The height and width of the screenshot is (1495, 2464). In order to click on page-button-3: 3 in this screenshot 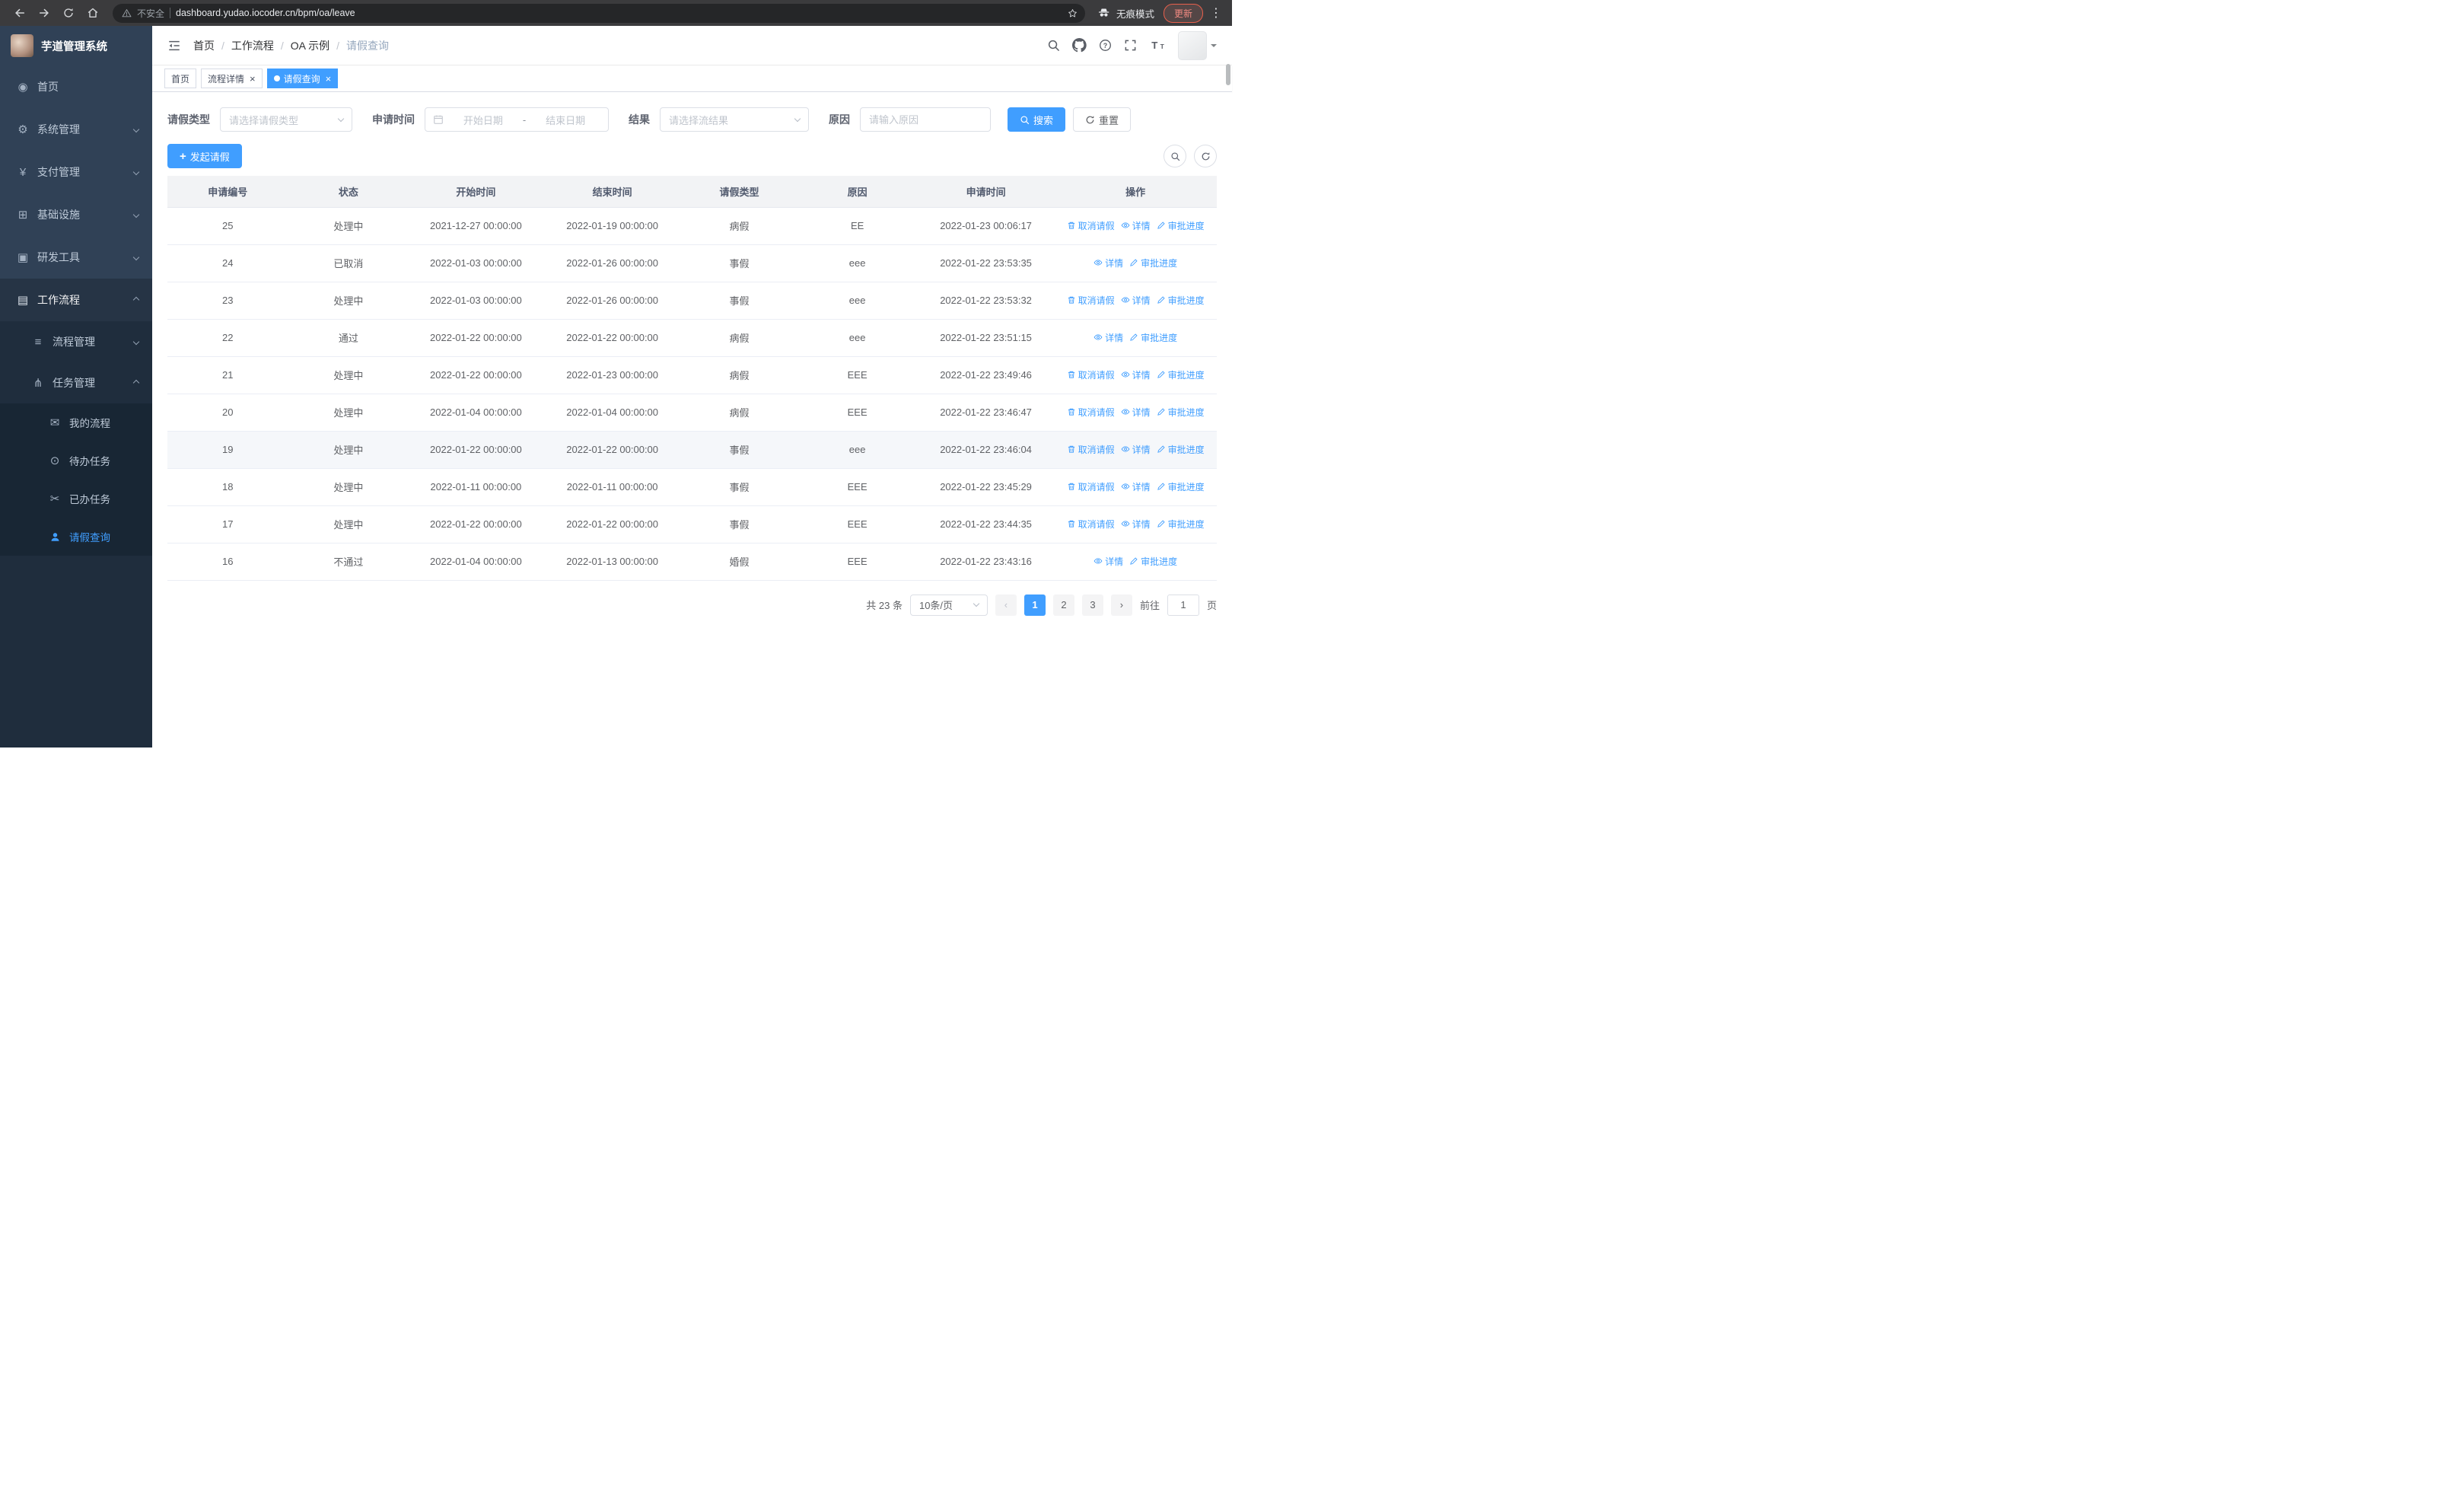, I will do `click(1092, 605)`.